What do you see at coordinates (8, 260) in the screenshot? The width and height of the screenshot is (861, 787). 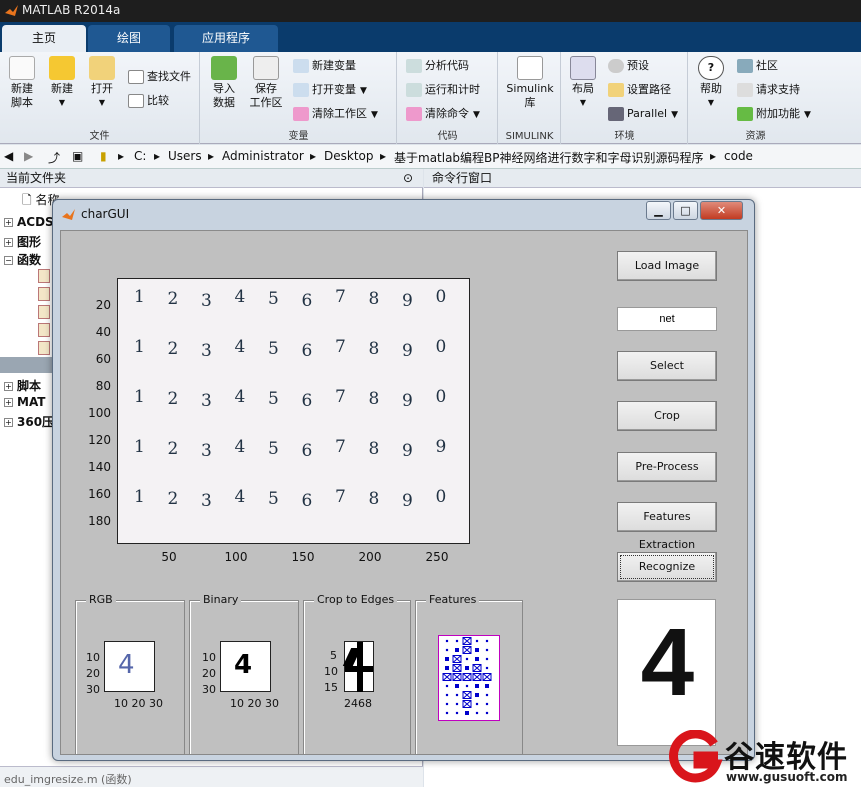 I see `collapse-icon: −` at bounding box center [8, 260].